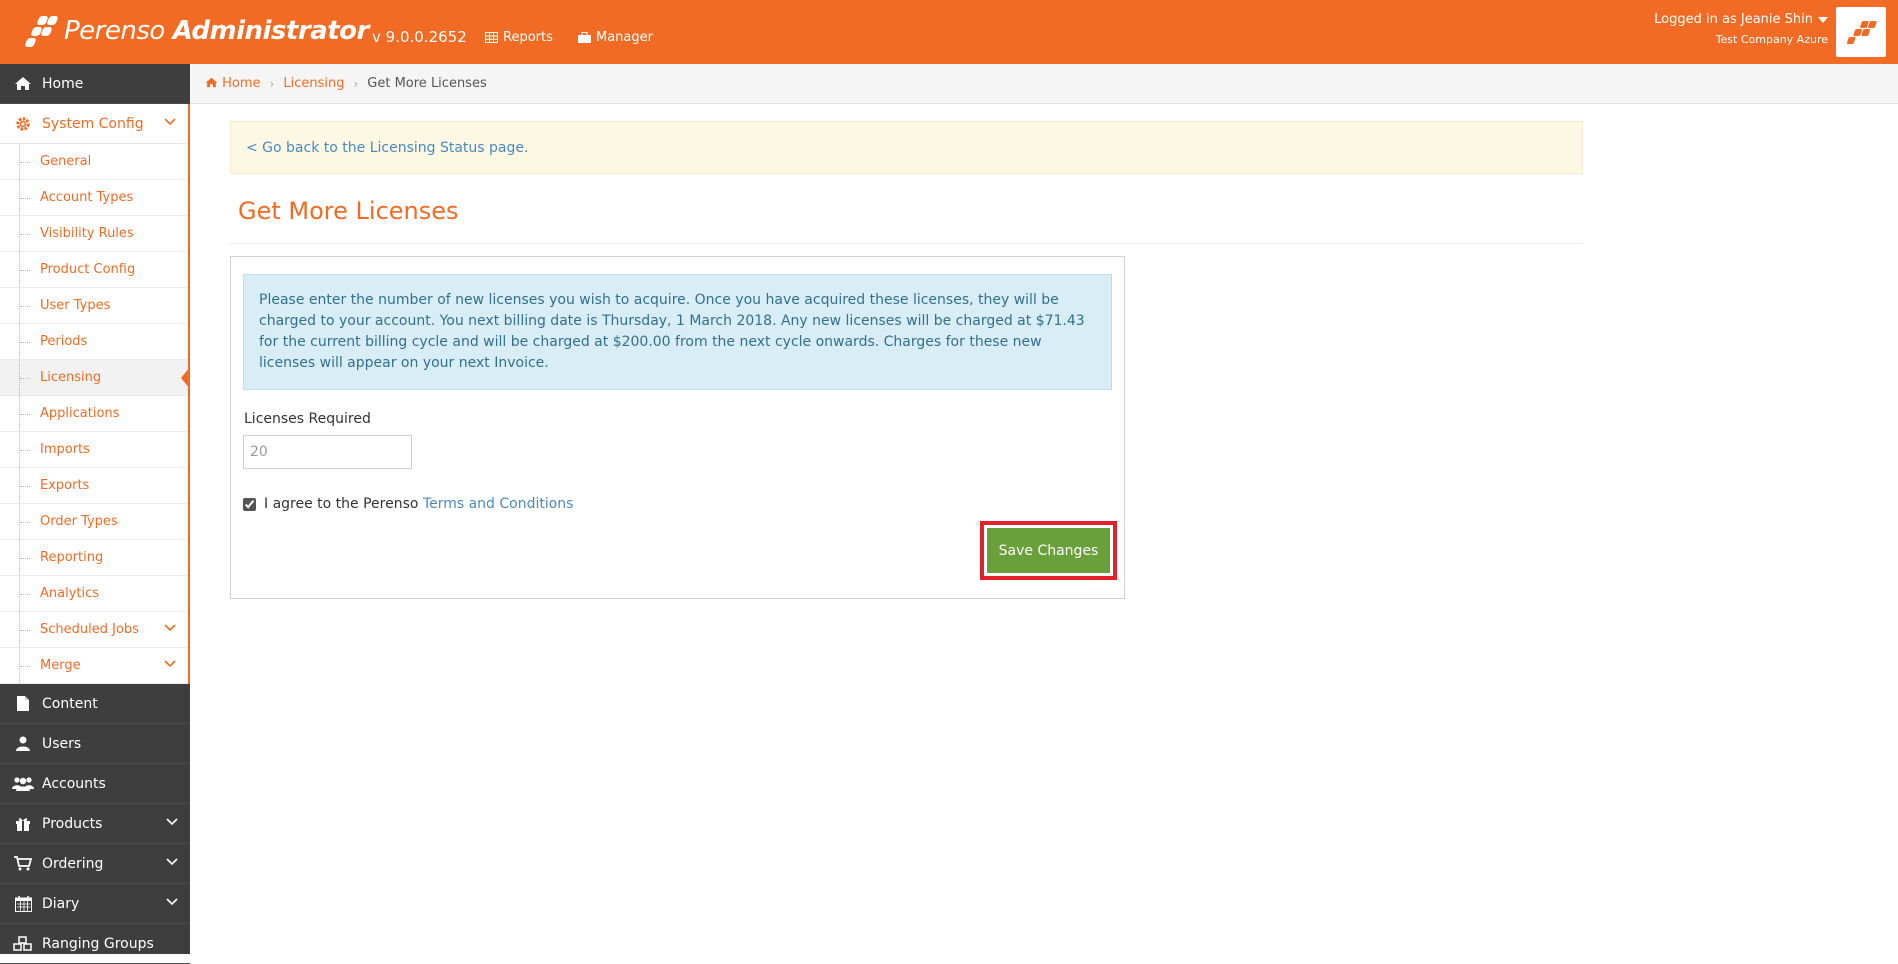 The height and width of the screenshot is (964, 1898). Describe the element at coordinates (60, 665) in the screenshot. I see `sidebar-sub-label: Merge` at that location.